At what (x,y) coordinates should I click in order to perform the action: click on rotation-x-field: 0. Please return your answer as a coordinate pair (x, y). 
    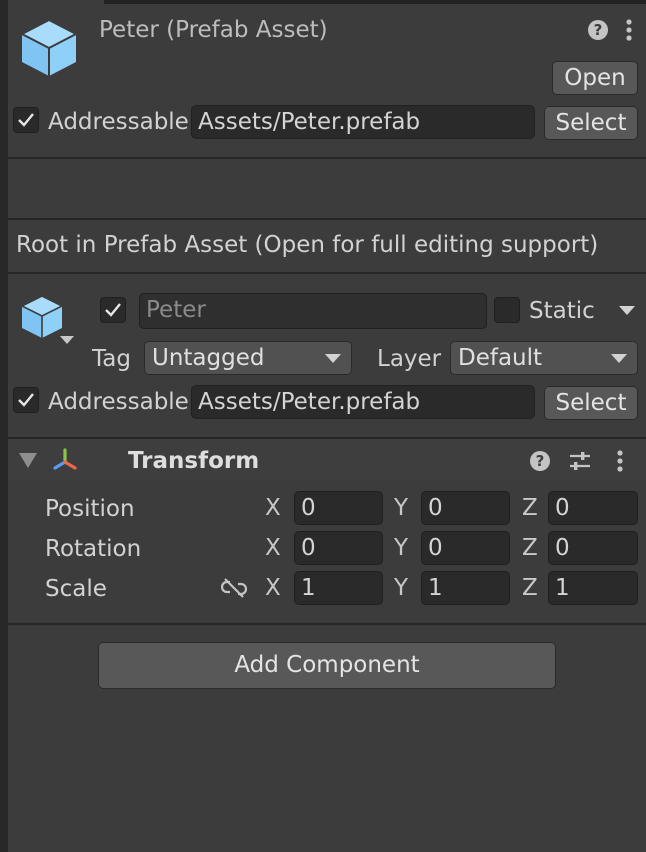
    Looking at the image, I should click on (338, 548).